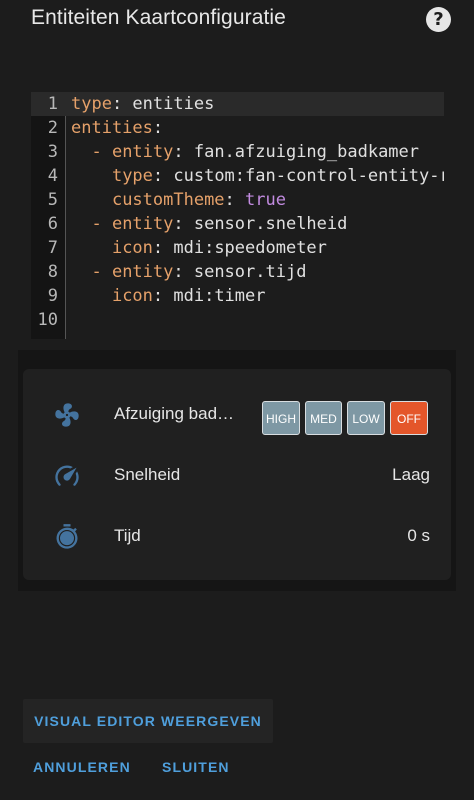  I want to click on code-line: 6 - entity: sensor.snelheid, so click(237, 224).